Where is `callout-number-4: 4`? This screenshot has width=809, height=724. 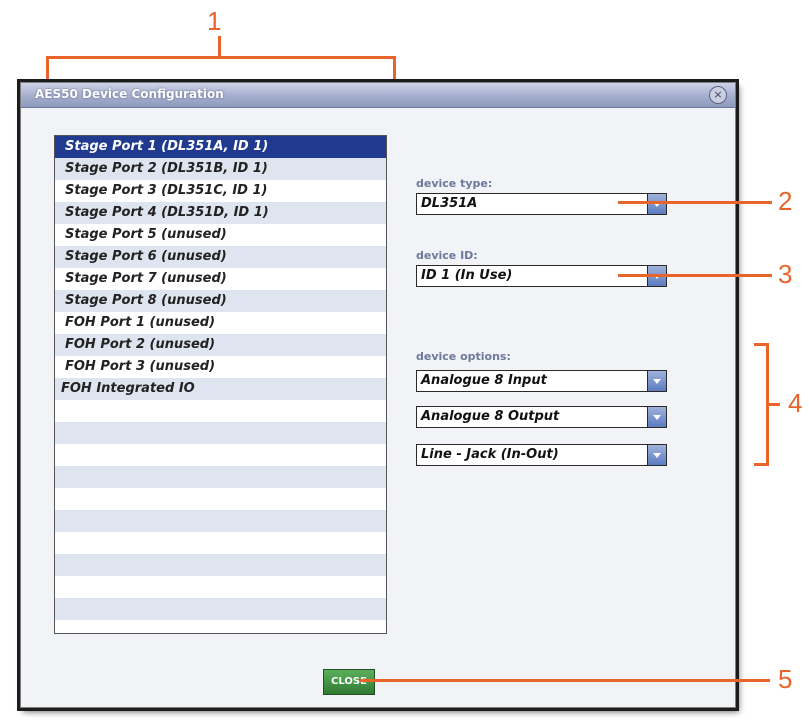 callout-number-4: 4 is located at coordinates (795, 403).